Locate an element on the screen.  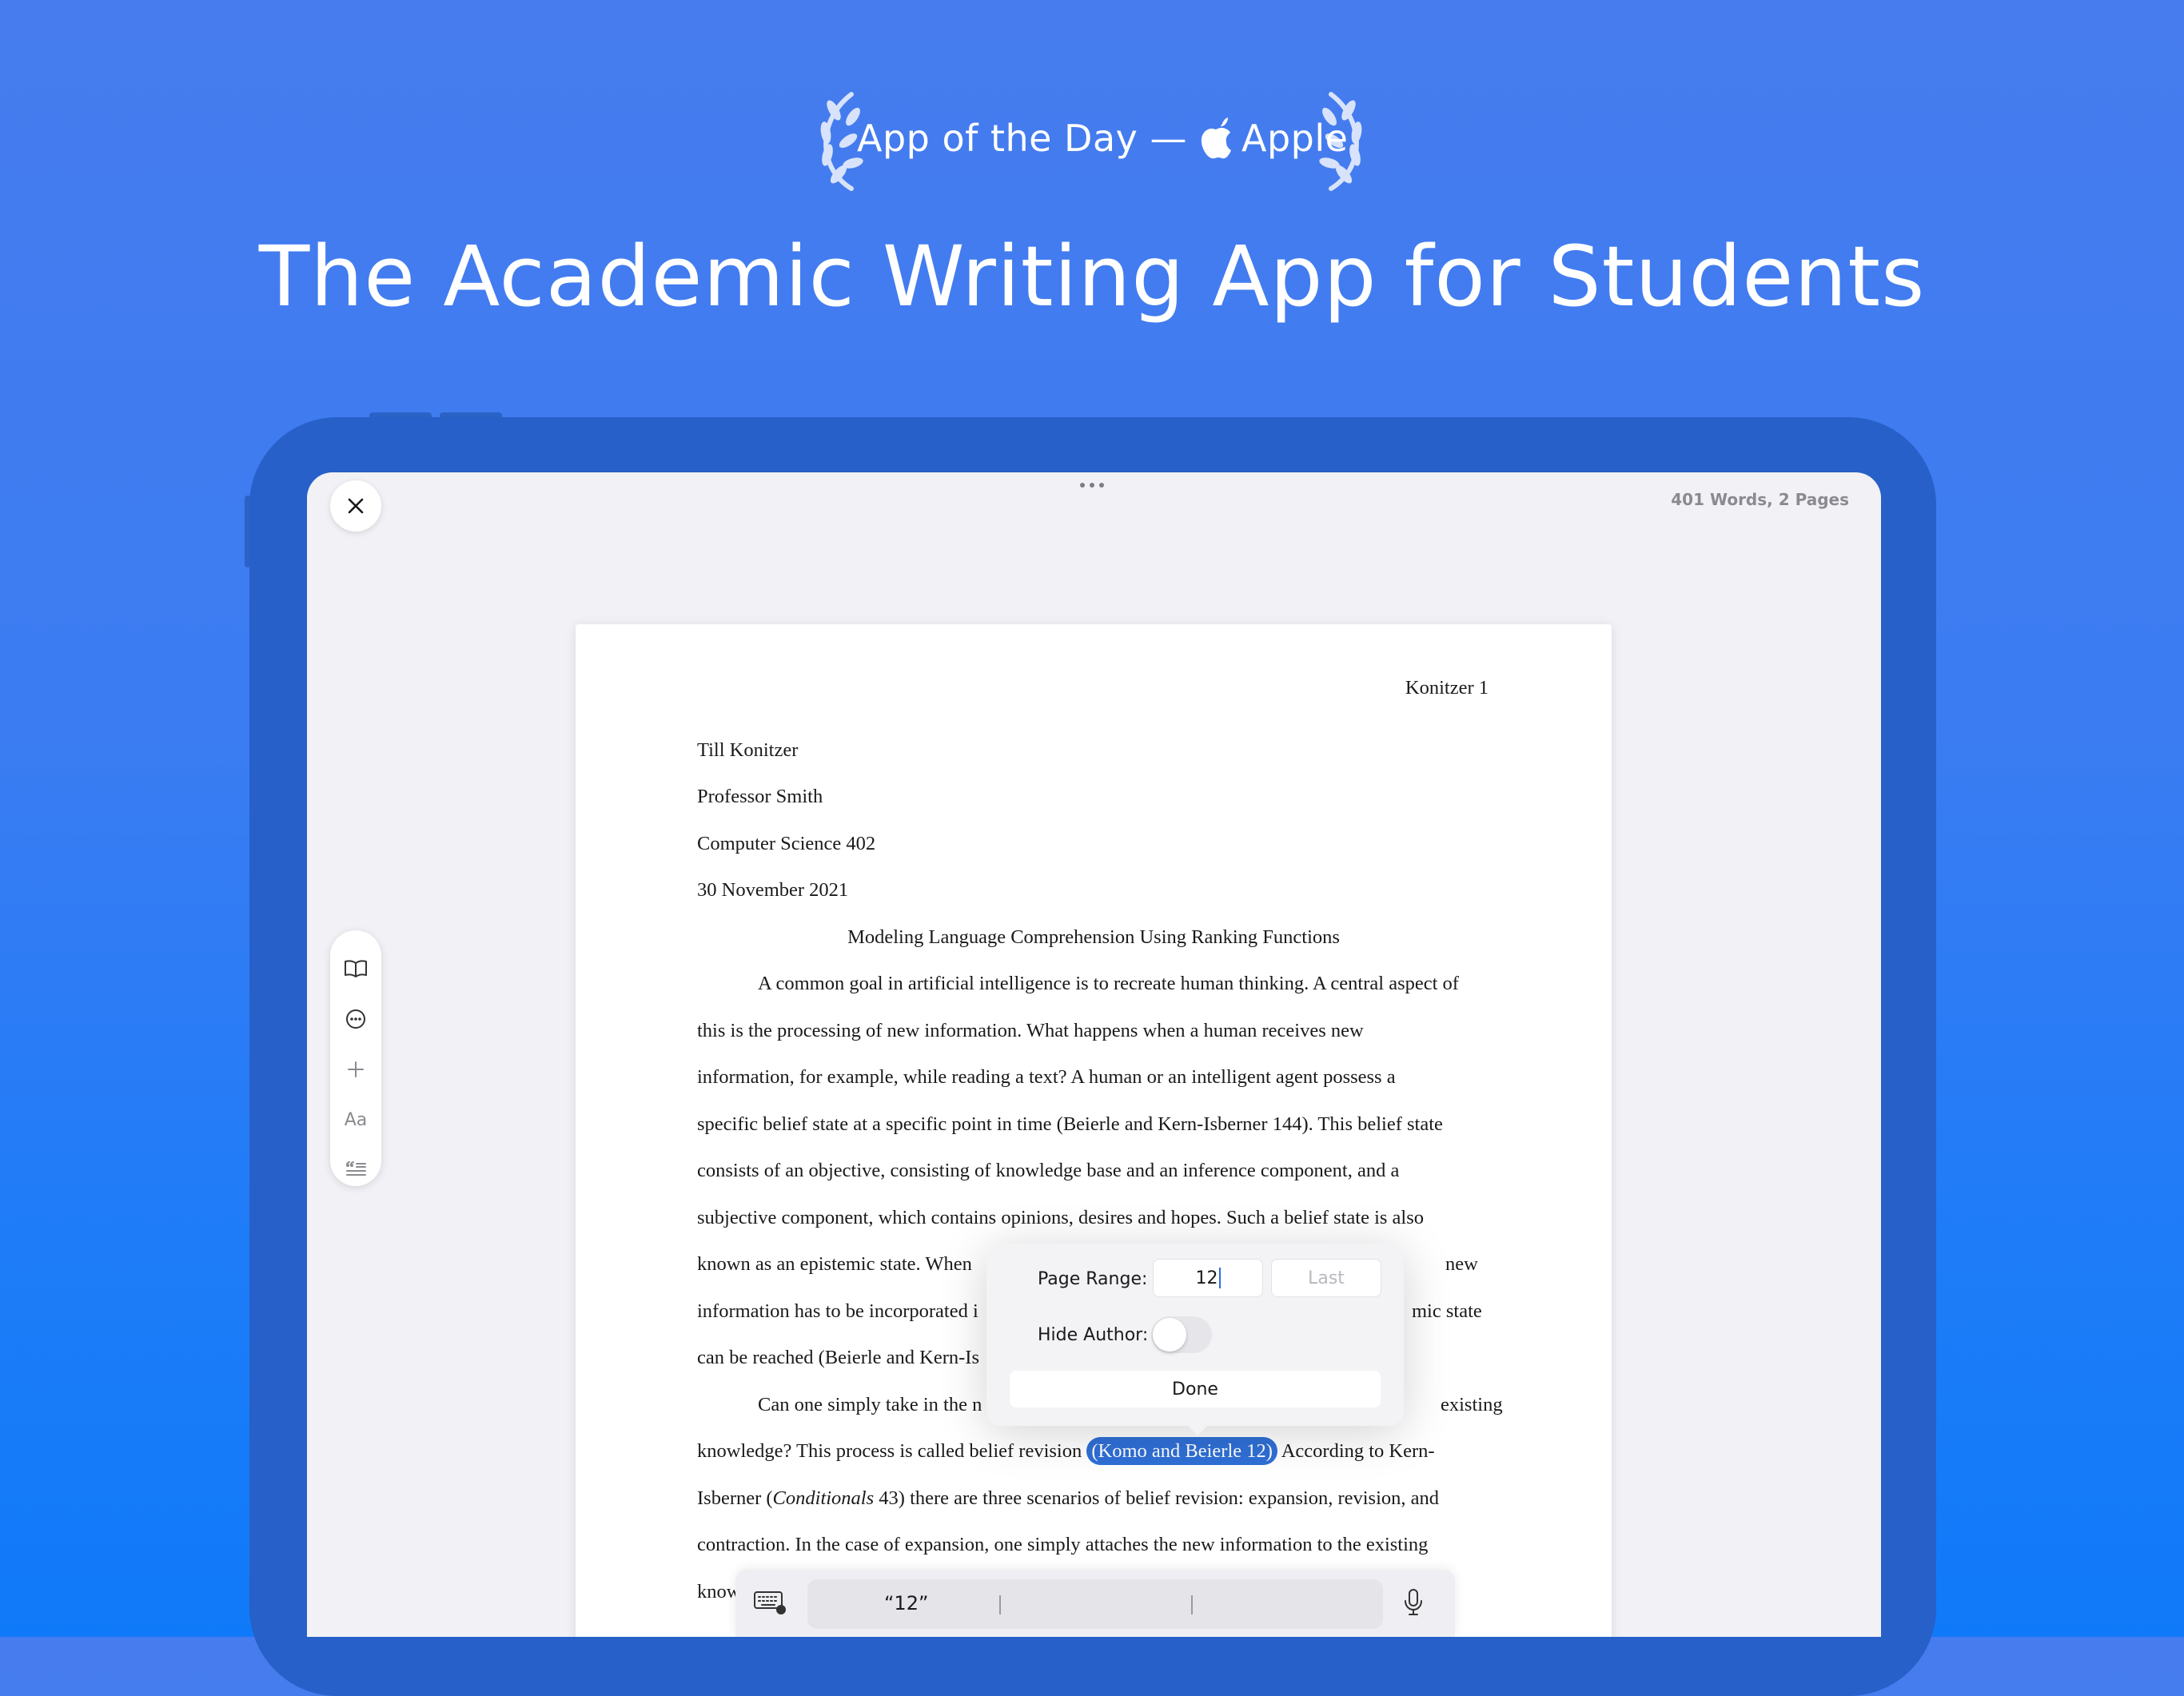
page-range-value: 12 is located at coordinates (1206, 1278).